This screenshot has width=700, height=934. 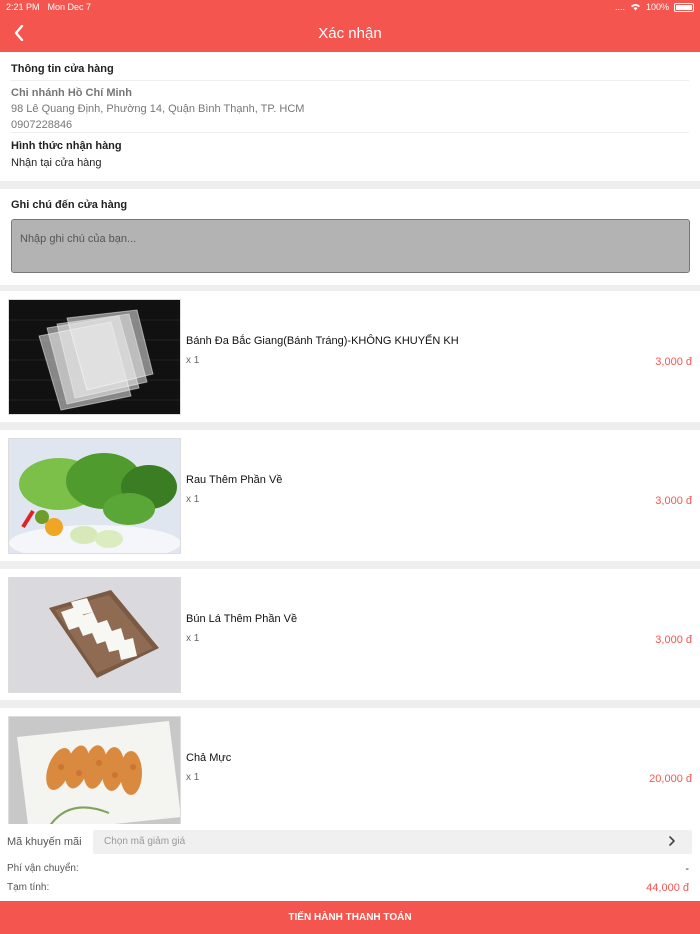 What do you see at coordinates (350, 766) in the screenshot?
I see `list-item: Chả Mực x 1 20,000 đ` at bounding box center [350, 766].